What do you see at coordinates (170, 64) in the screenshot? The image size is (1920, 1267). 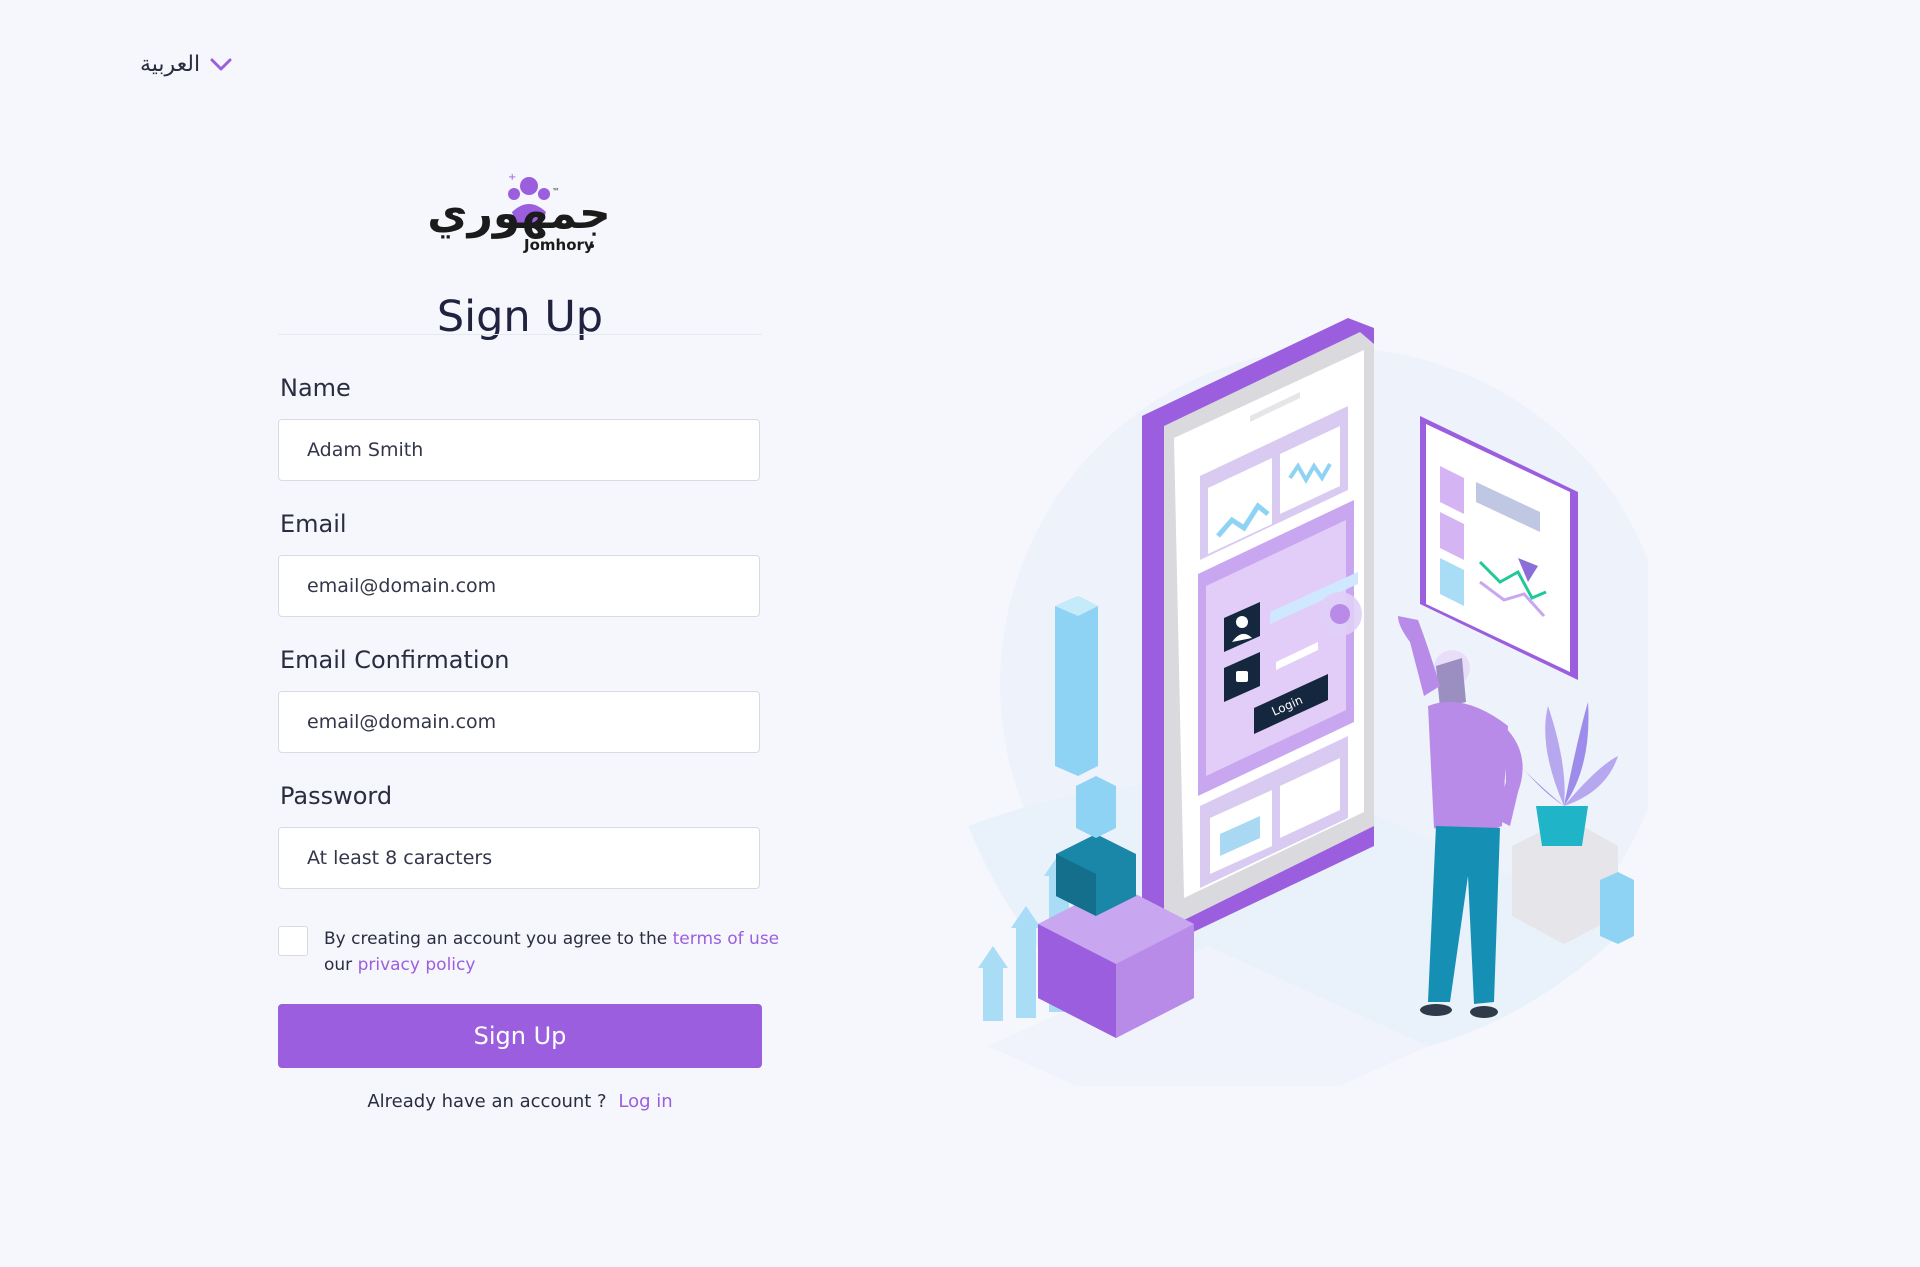 I see `language-label: العربية` at bounding box center [170, 64].